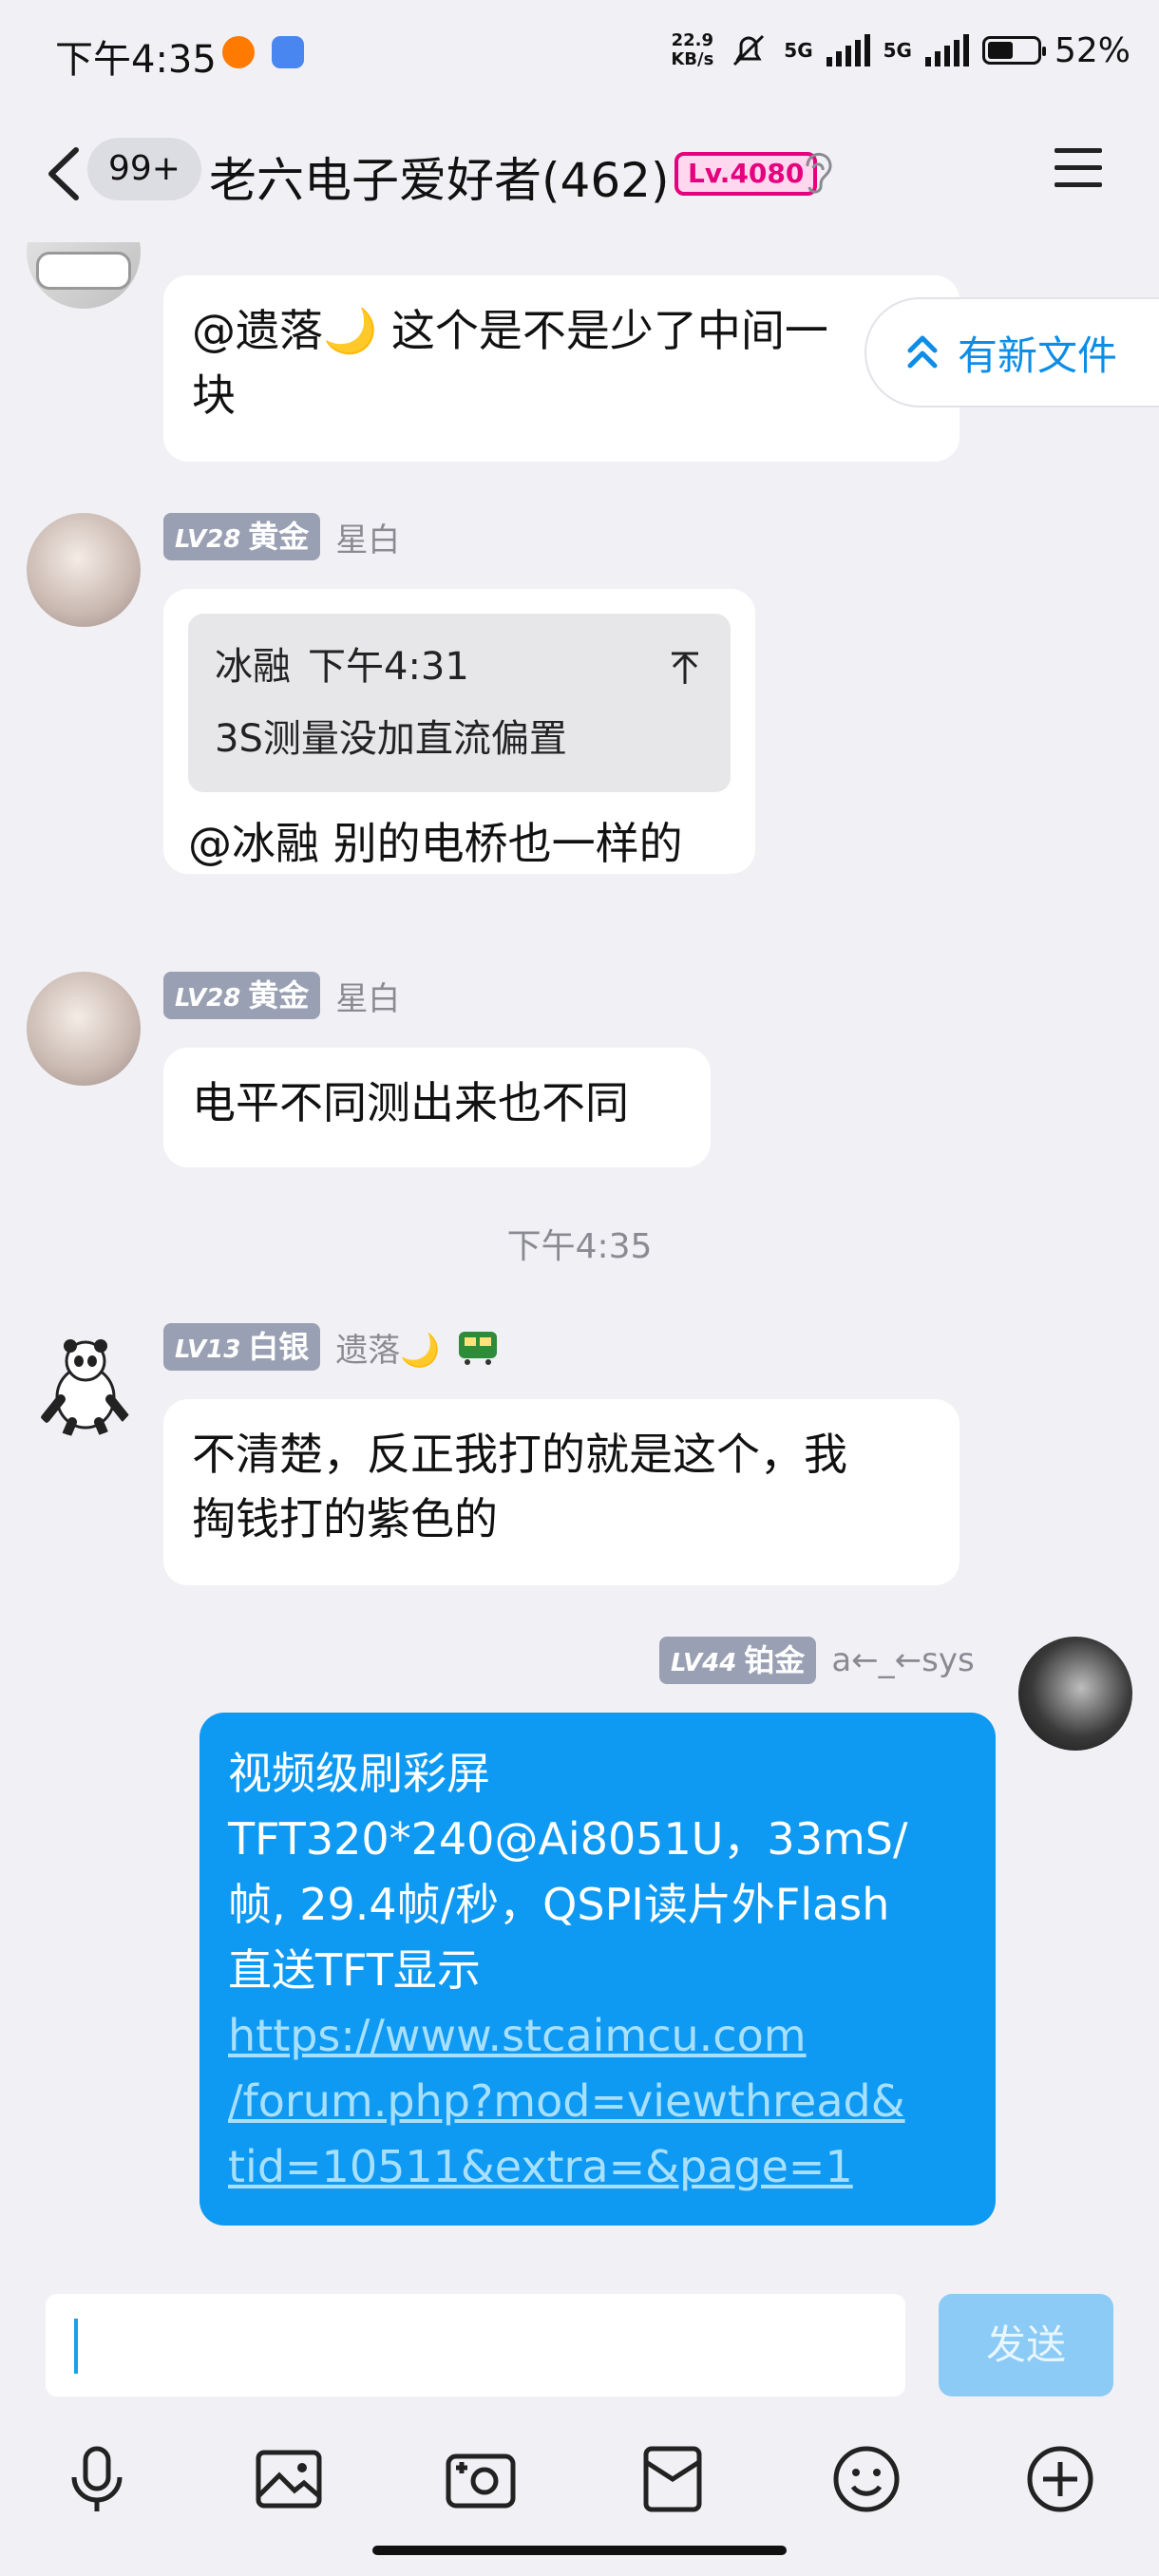 The image size is (1159, 2576). Describe the element at coordinates (387, 1347) in the screenshot. I see `sender-nickname: 遗落🌙` at that location.